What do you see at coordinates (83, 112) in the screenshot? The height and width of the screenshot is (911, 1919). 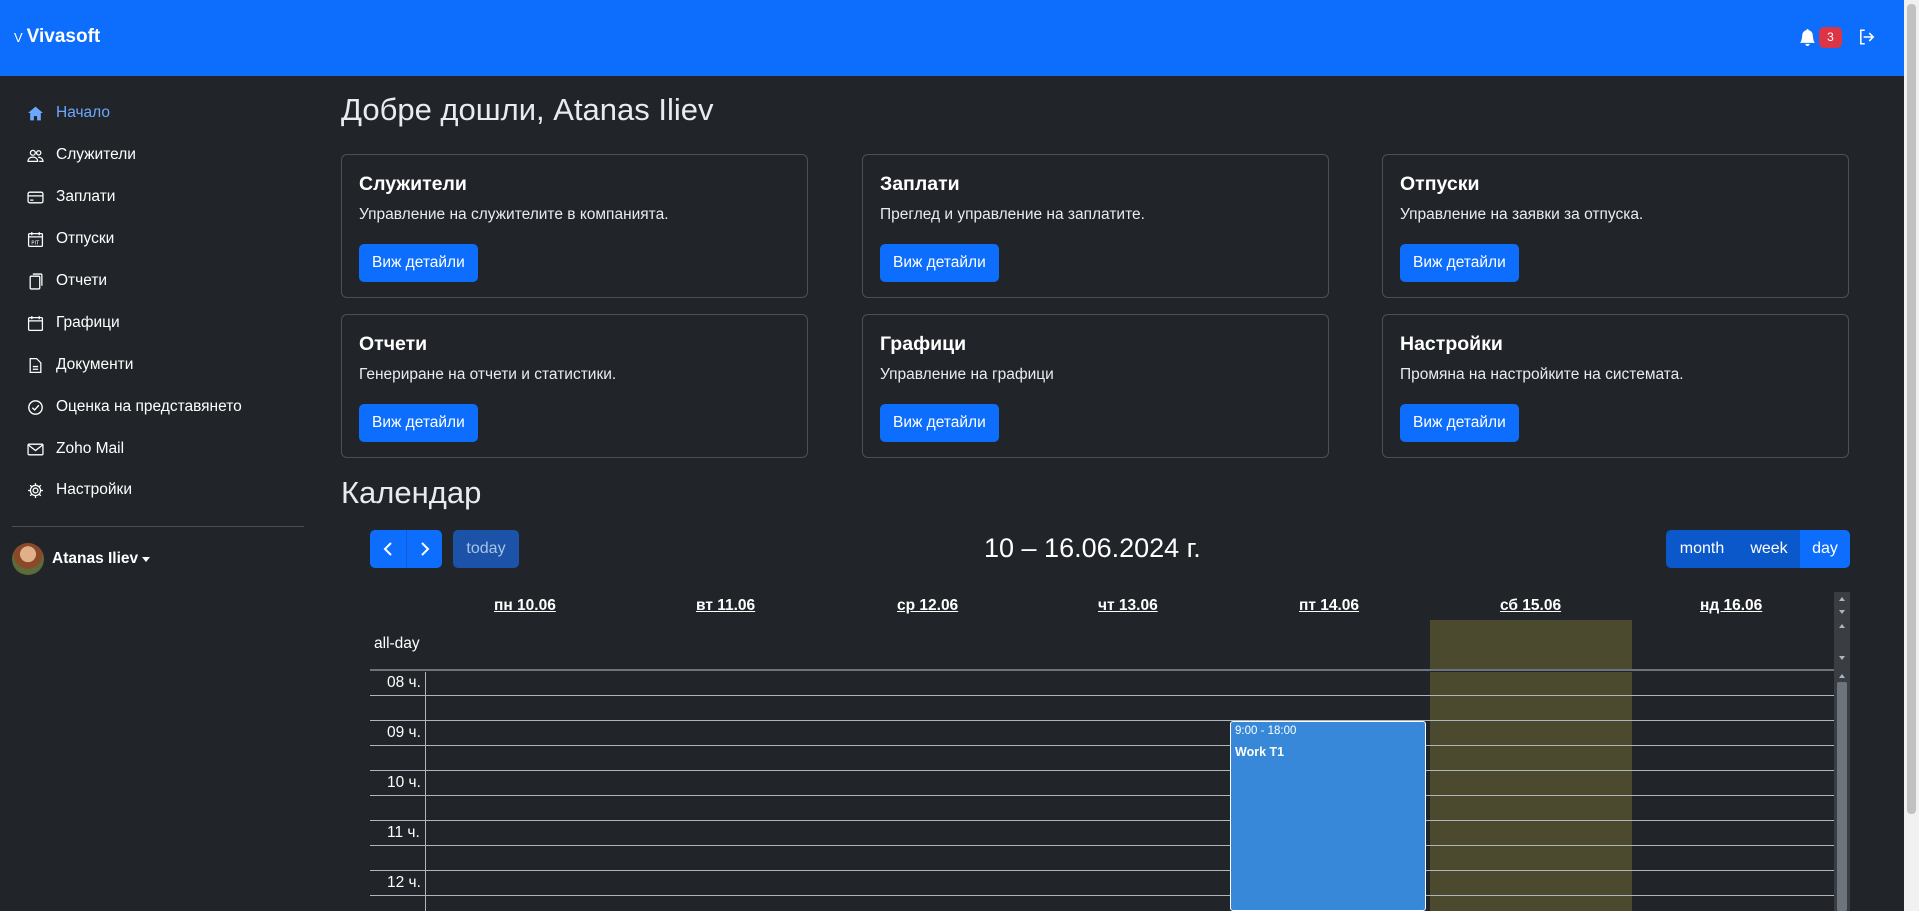 I see `sidebar-item-label: Начало` at bounding box center [83, 112].